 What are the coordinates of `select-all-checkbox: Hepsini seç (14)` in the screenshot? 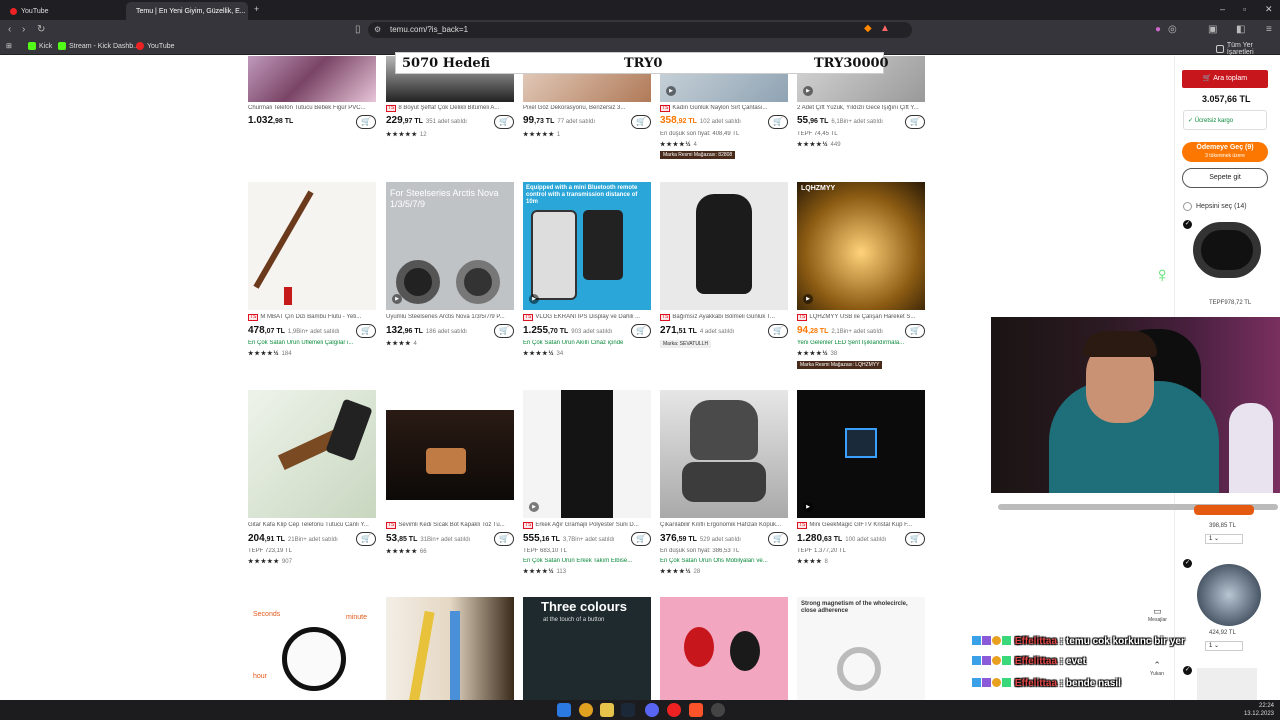 It's located at (1215, 206).